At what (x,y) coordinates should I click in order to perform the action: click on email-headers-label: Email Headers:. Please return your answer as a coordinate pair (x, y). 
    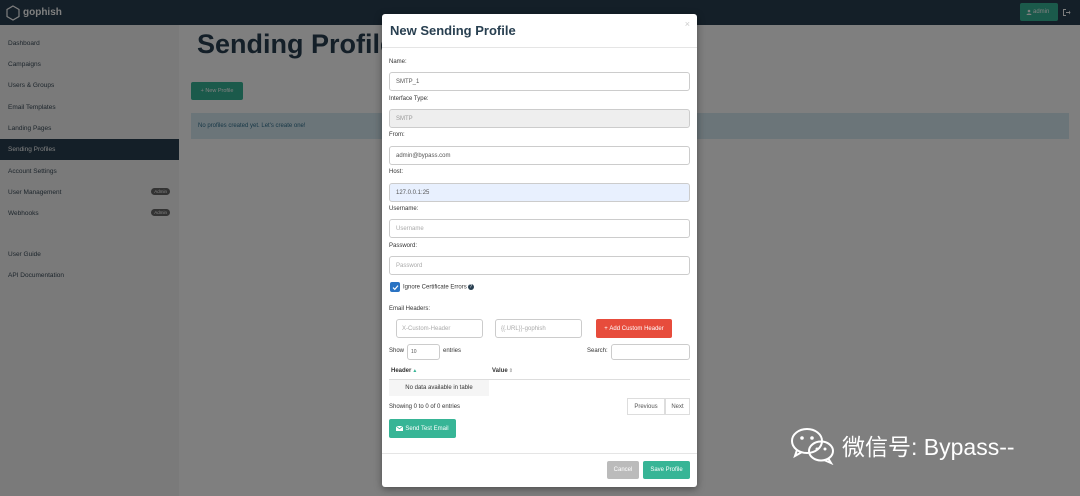
    Looking at the image, I should click on (410, 309).